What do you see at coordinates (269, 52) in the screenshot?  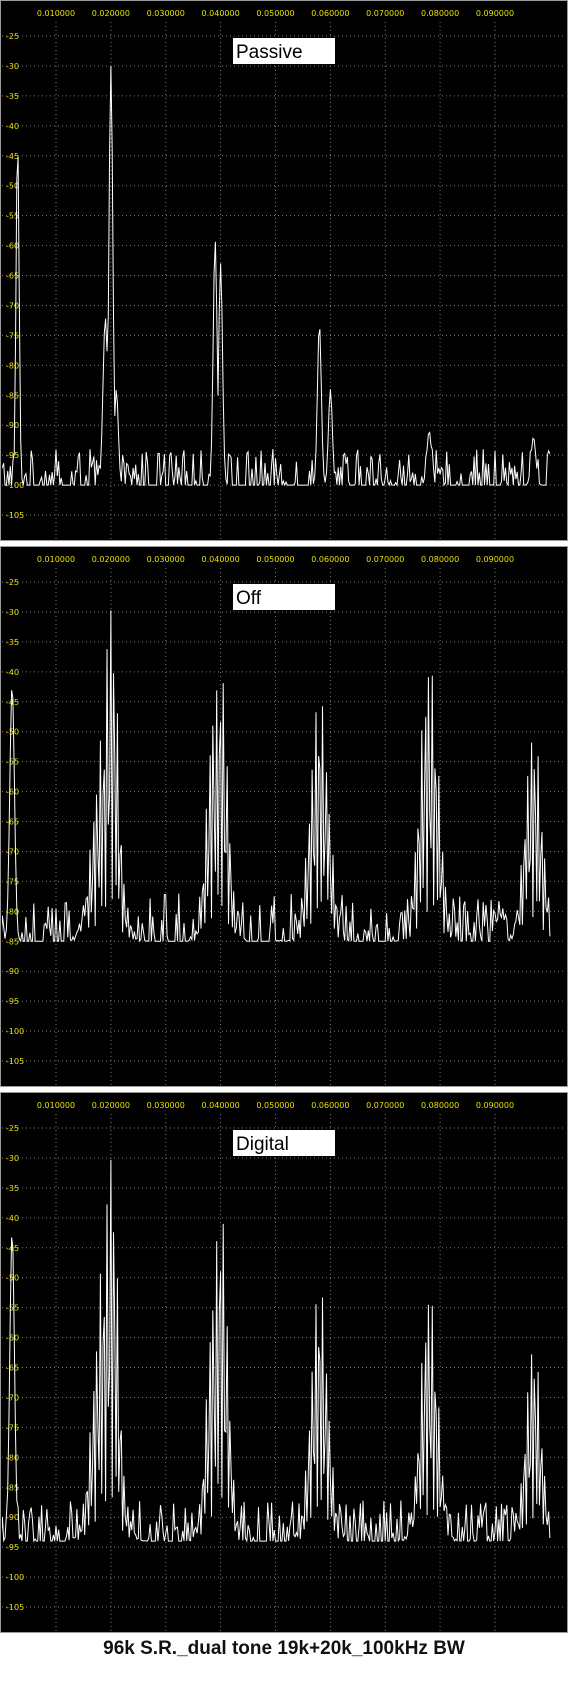 I see `chart-title: Passive` at bounding box center [269, 52].